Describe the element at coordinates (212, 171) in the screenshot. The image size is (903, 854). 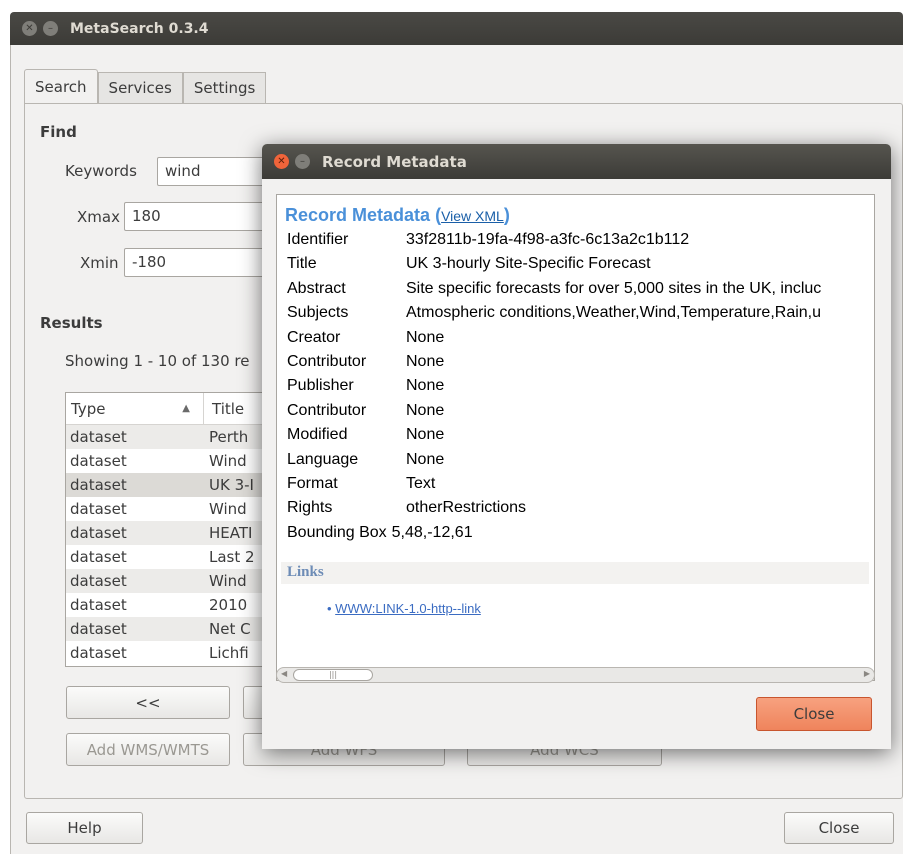
I see `keywords-input: wind` at that location.